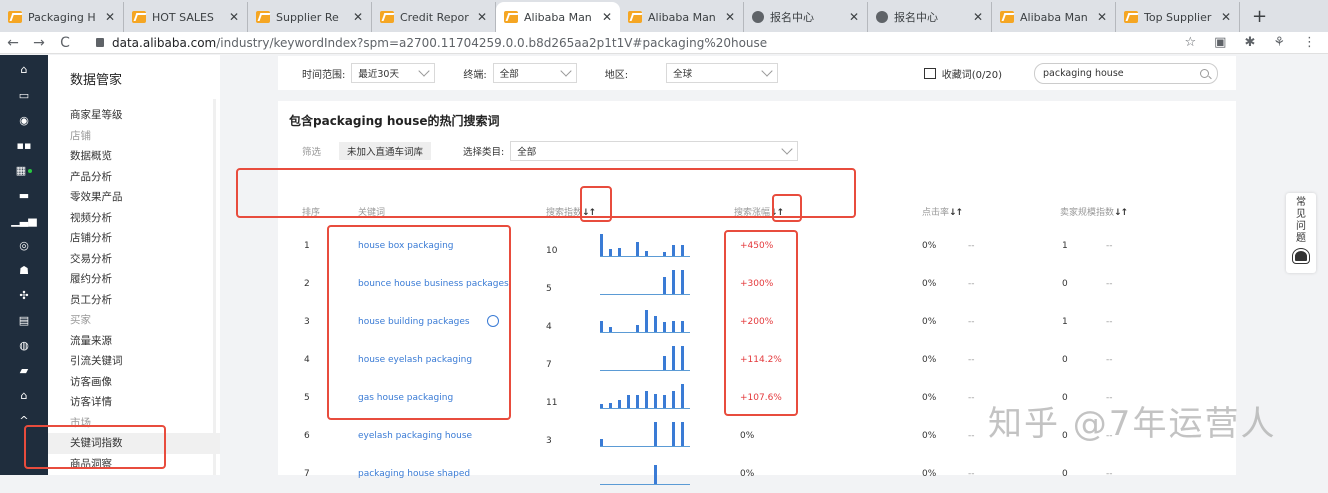 The image size is (1328, 493). Describe the element at coordinates (405, 398) in the screenshot. I see `keyword-link: gas house packaging` at that location.